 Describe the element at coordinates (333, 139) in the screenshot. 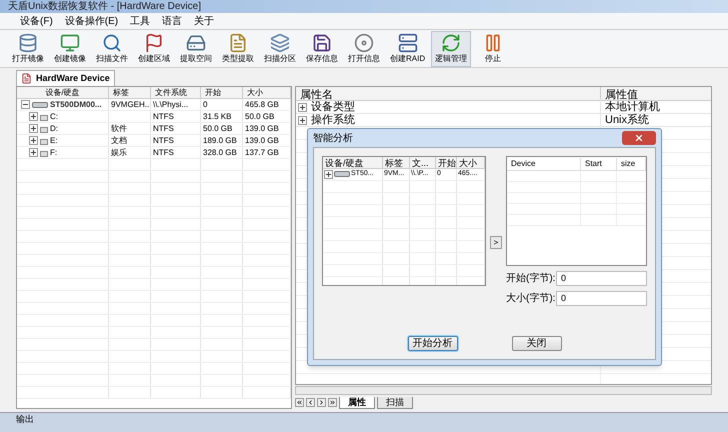

I see `dialog-title: 智能分析` at that location.